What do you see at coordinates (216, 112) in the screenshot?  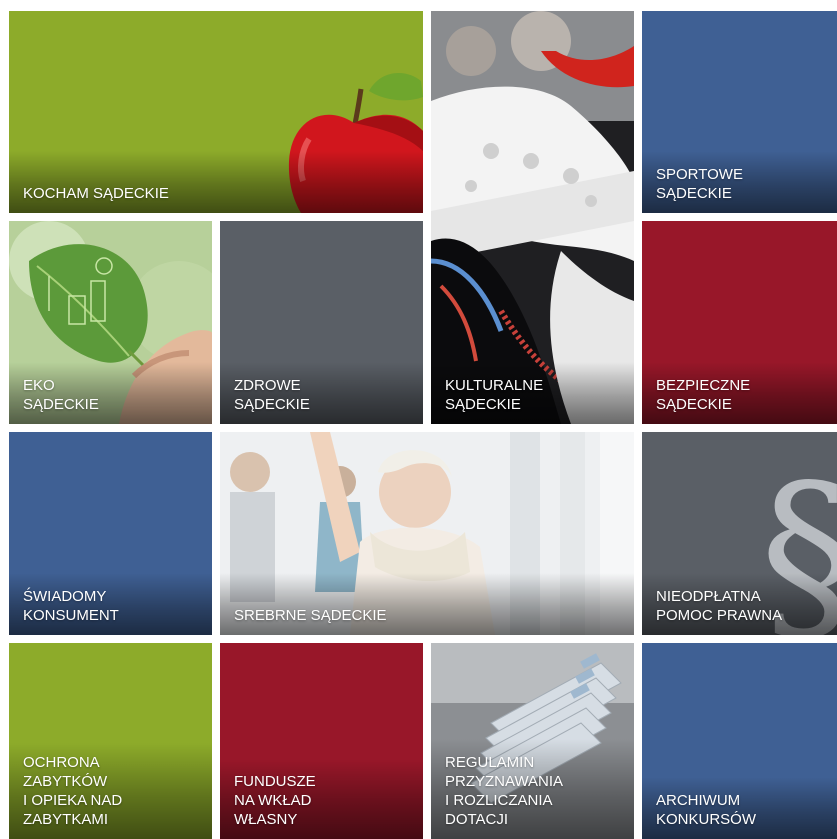 I see `tile-kocham-sadeckie: KOCHAM SĄDECKIE` at bounding box center [216, 112].